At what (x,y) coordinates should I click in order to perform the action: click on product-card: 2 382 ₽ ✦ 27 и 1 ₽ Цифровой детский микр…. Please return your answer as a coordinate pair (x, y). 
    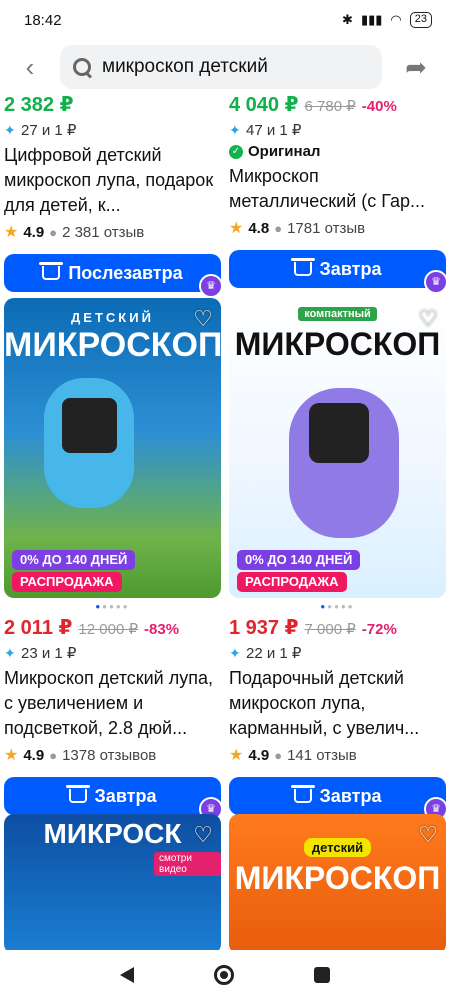
    Looking at the image, I should click on (113, 195).